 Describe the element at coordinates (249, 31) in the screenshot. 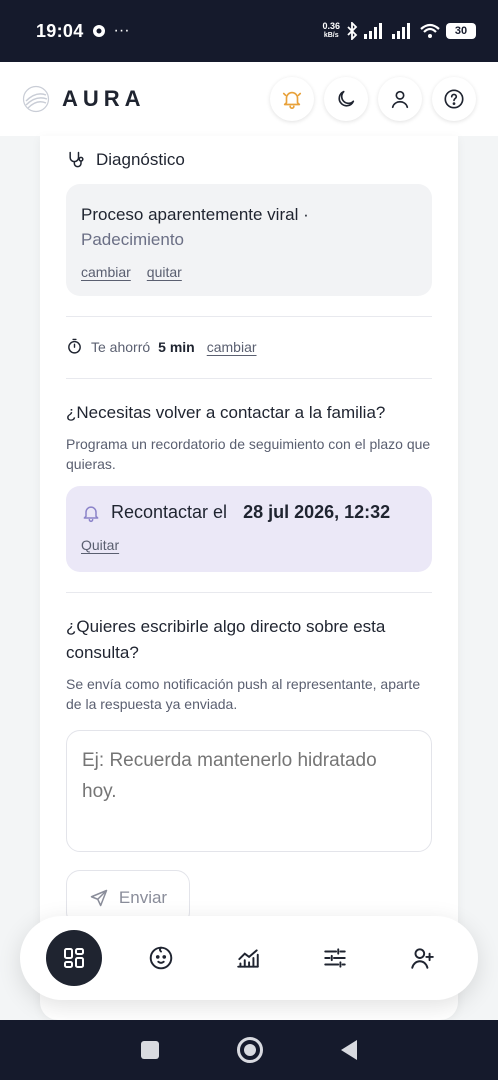

I see `status-bar: 19:04 ··· 0.36 kB/s 30` at that location.